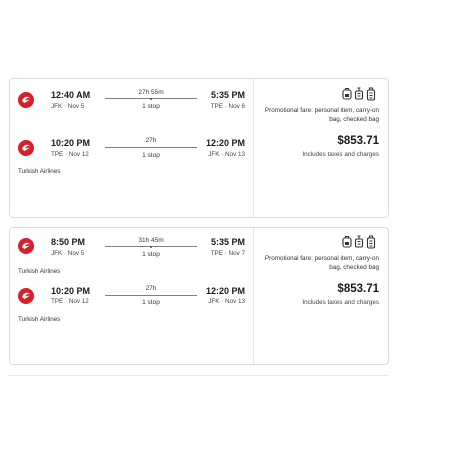 The width and height of the screenshot is (450, 450). Describe the element at coordinates (227, 106) in the screenshot. I see `arrival-place: TPE · Nov 6` at that location.